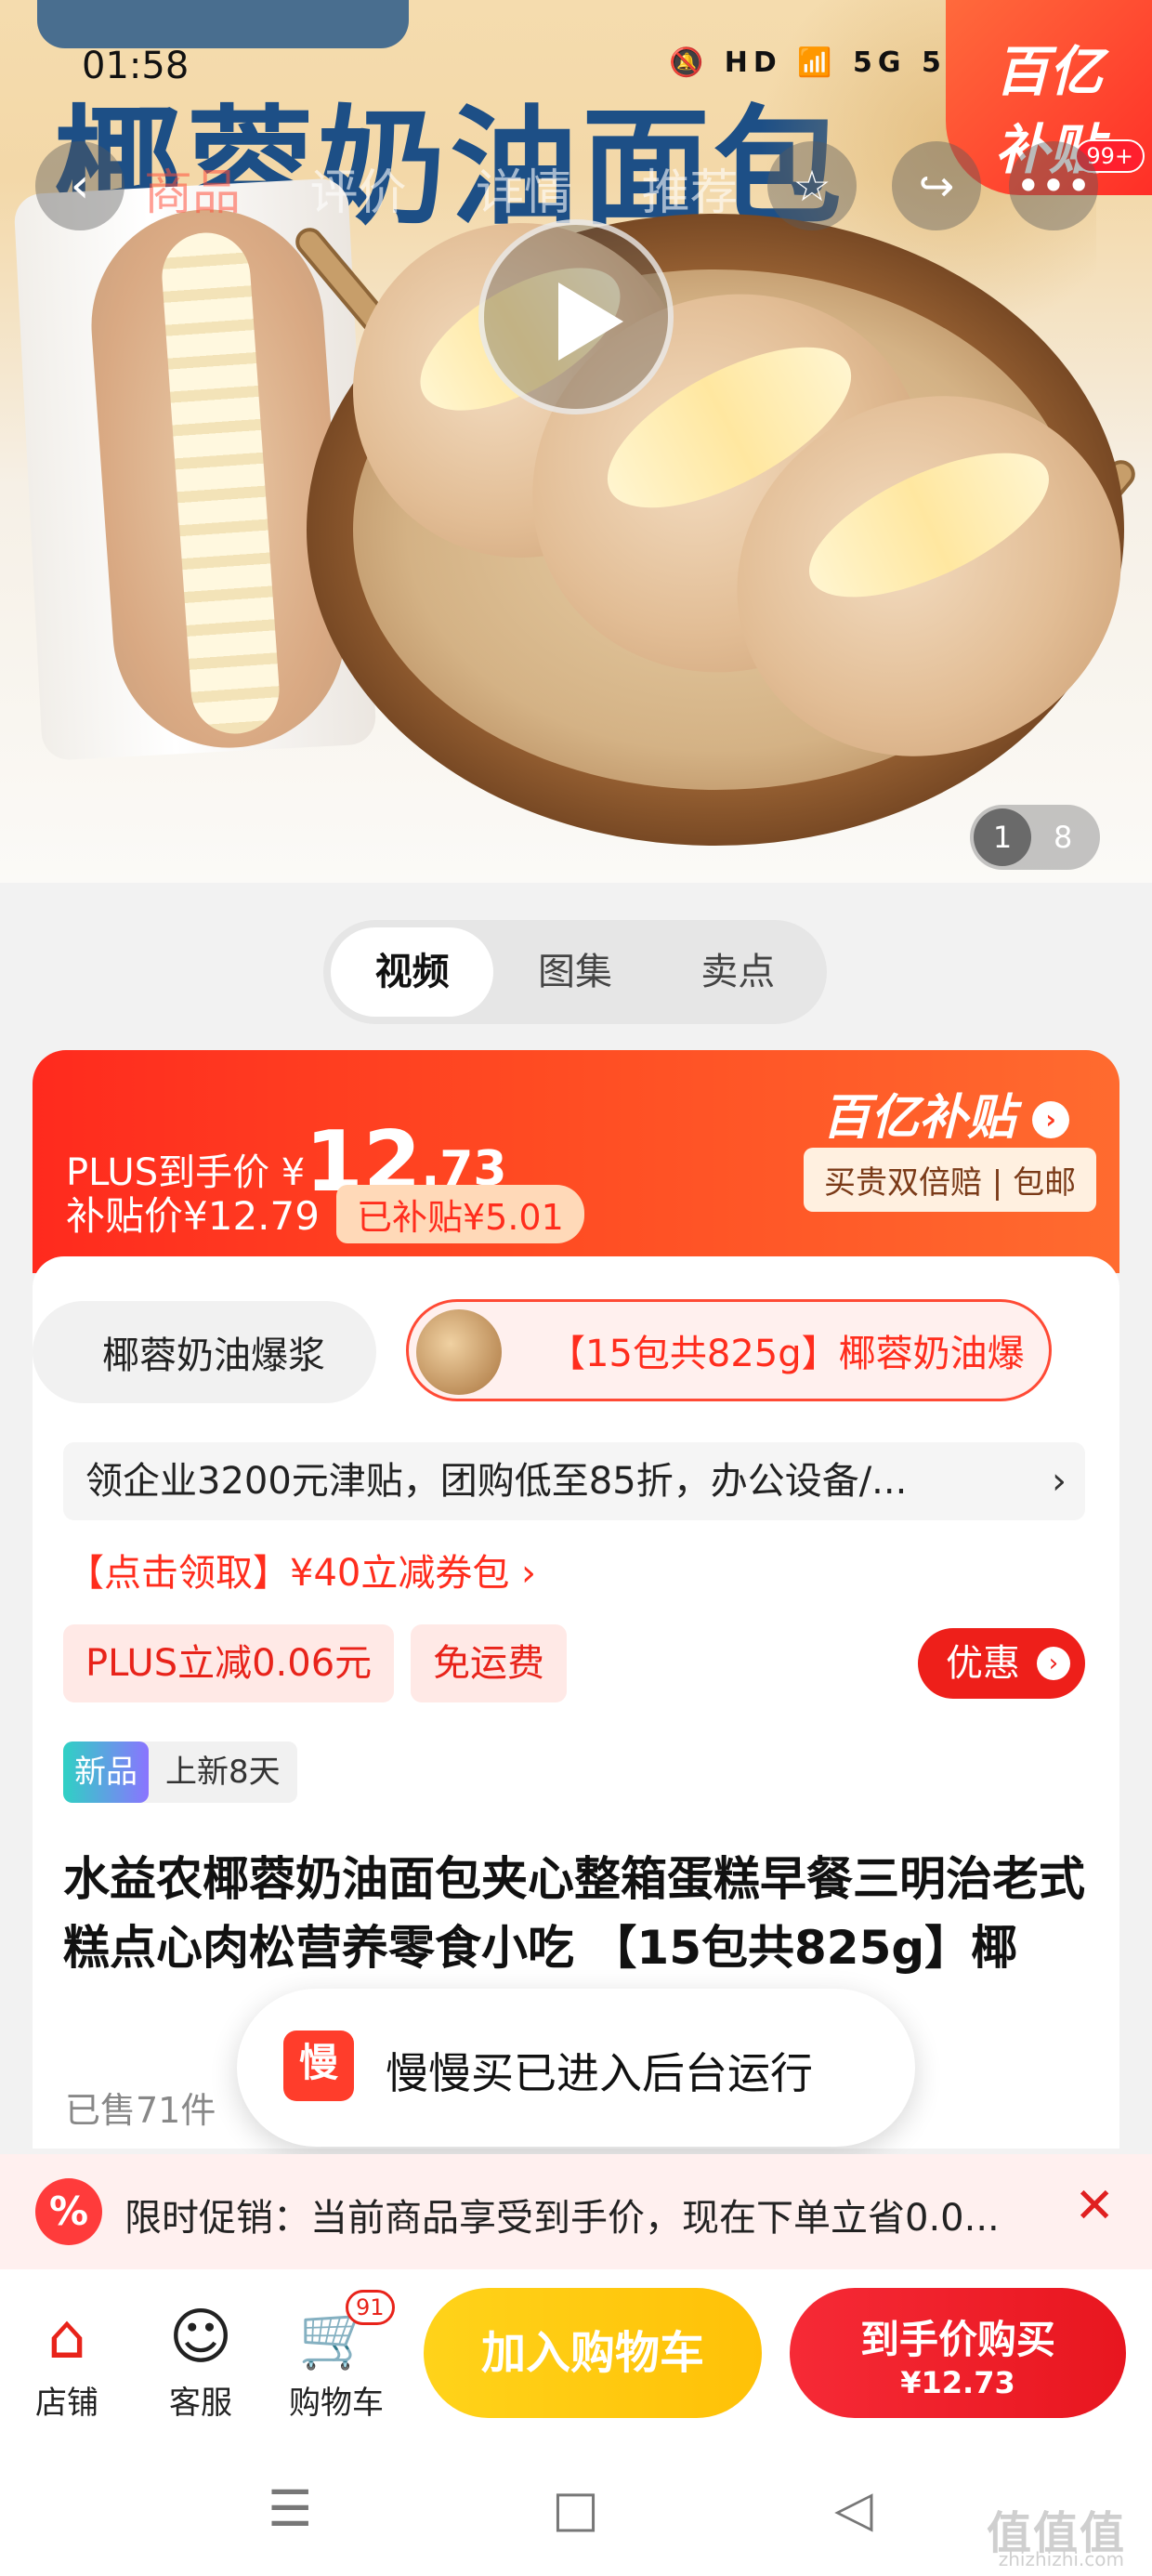 The image size is (1152, 2576). I want to click on home-square-icon: □, so click(575, 2508).